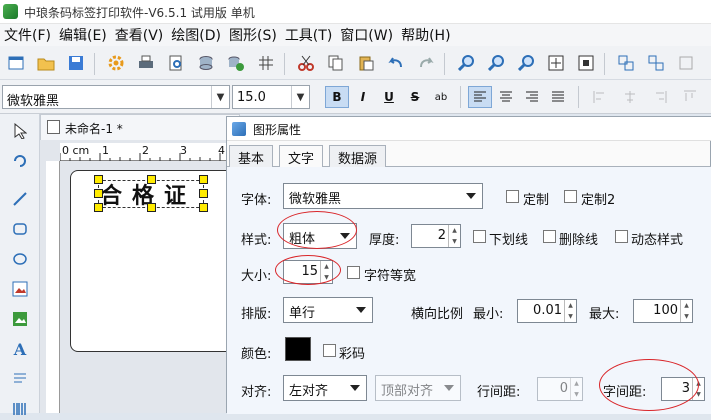 This screenshot has height=420, width=711. Describe the element at coordinates (206, 63) in the screenshot. I see `database-icon` at that location.